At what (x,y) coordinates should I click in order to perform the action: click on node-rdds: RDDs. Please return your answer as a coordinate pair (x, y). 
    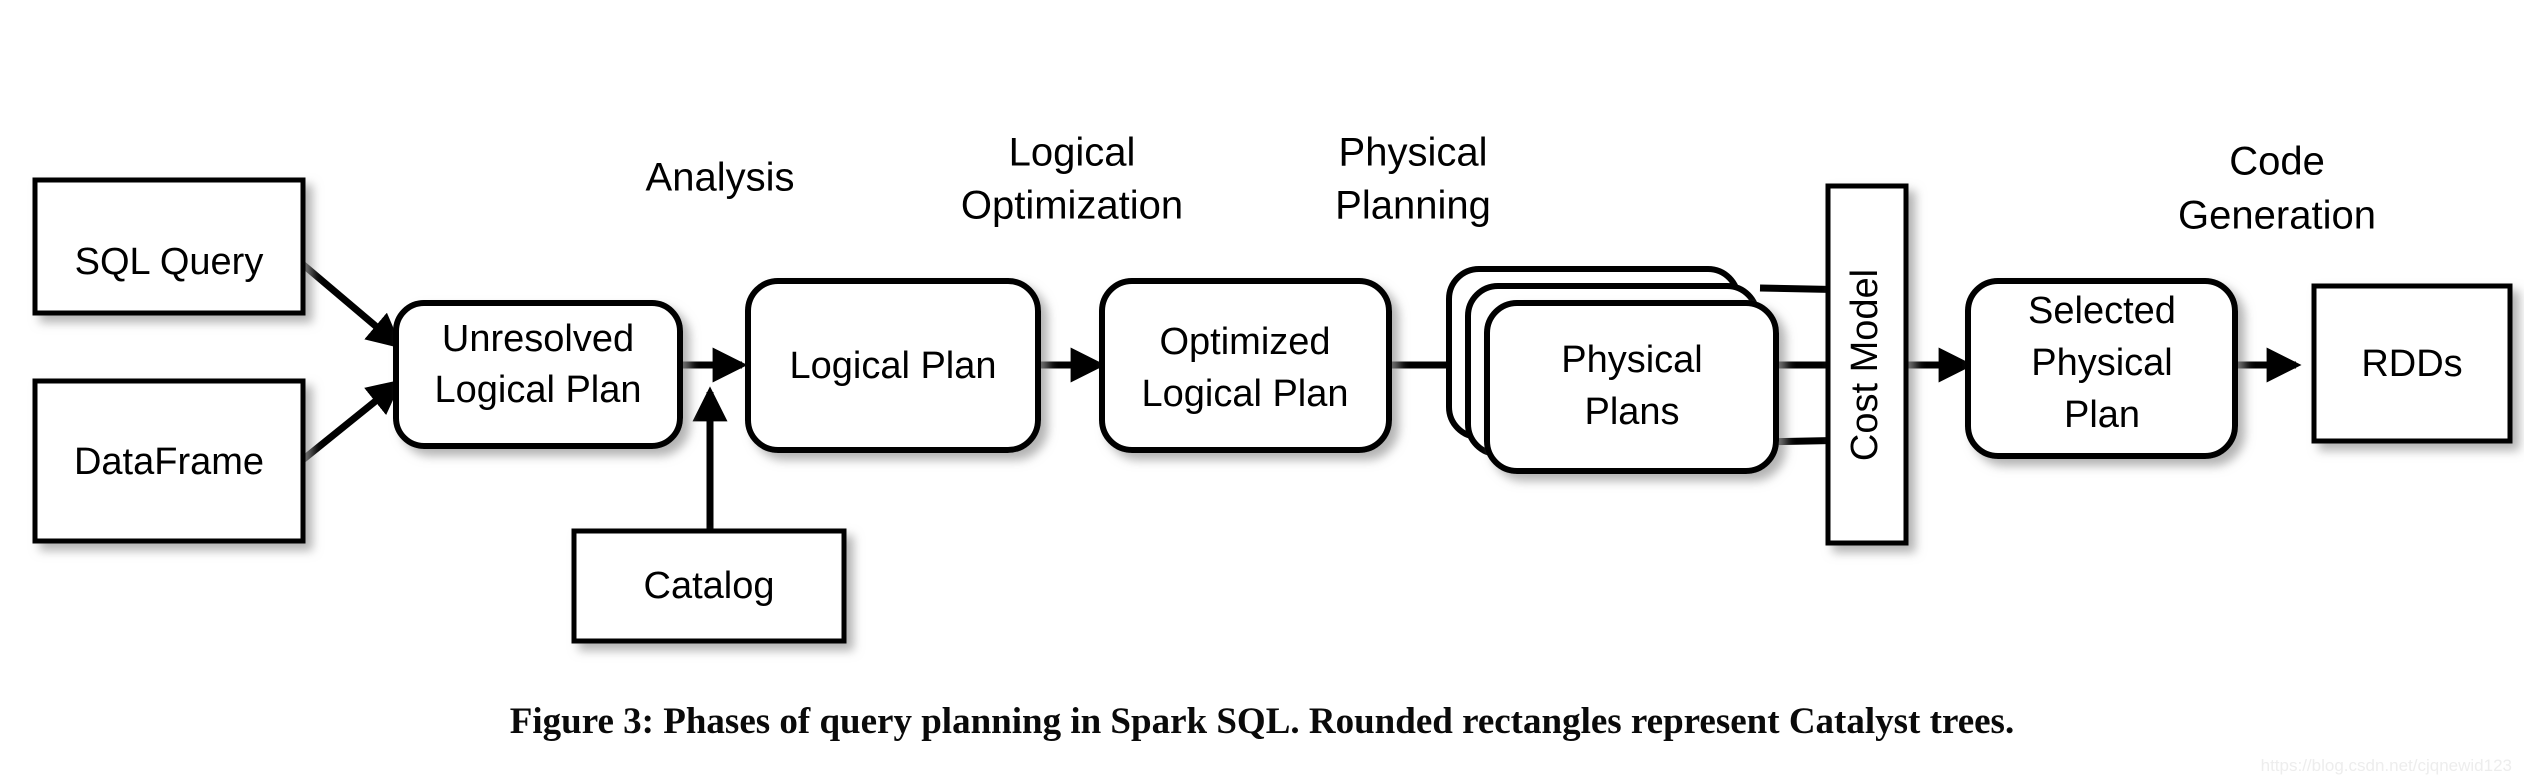
    Looking at the image, I should click on (2412, 363).